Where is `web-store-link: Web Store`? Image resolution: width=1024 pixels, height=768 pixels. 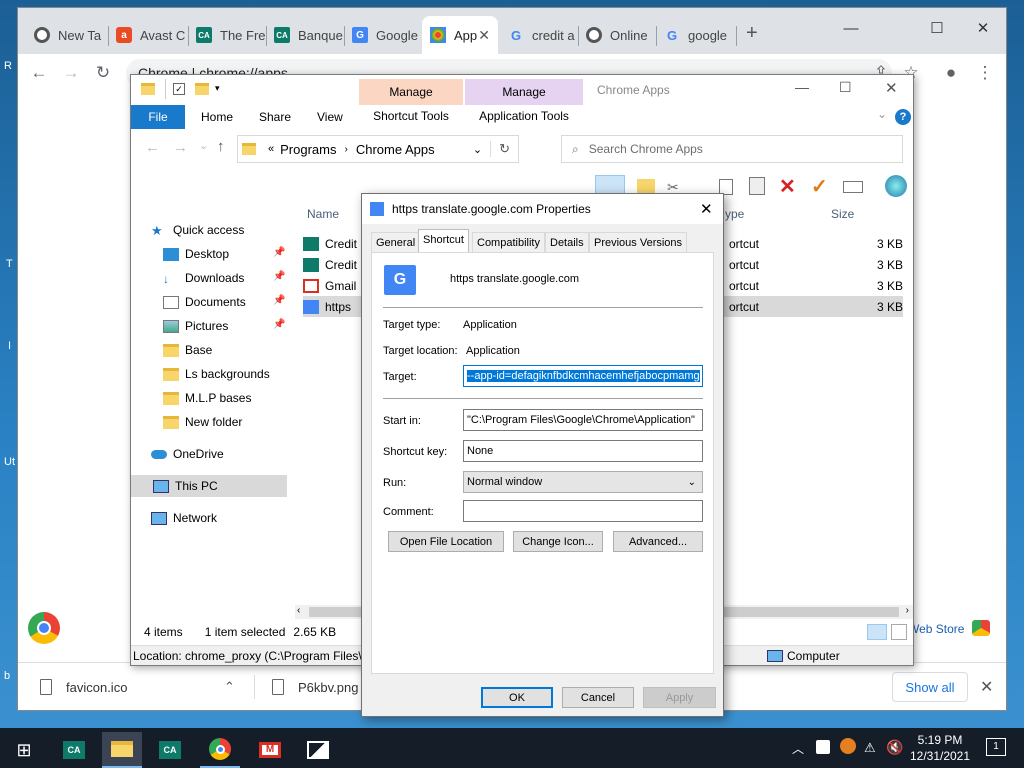
web-store-link: Web Store is located at coordinates (936, 629).